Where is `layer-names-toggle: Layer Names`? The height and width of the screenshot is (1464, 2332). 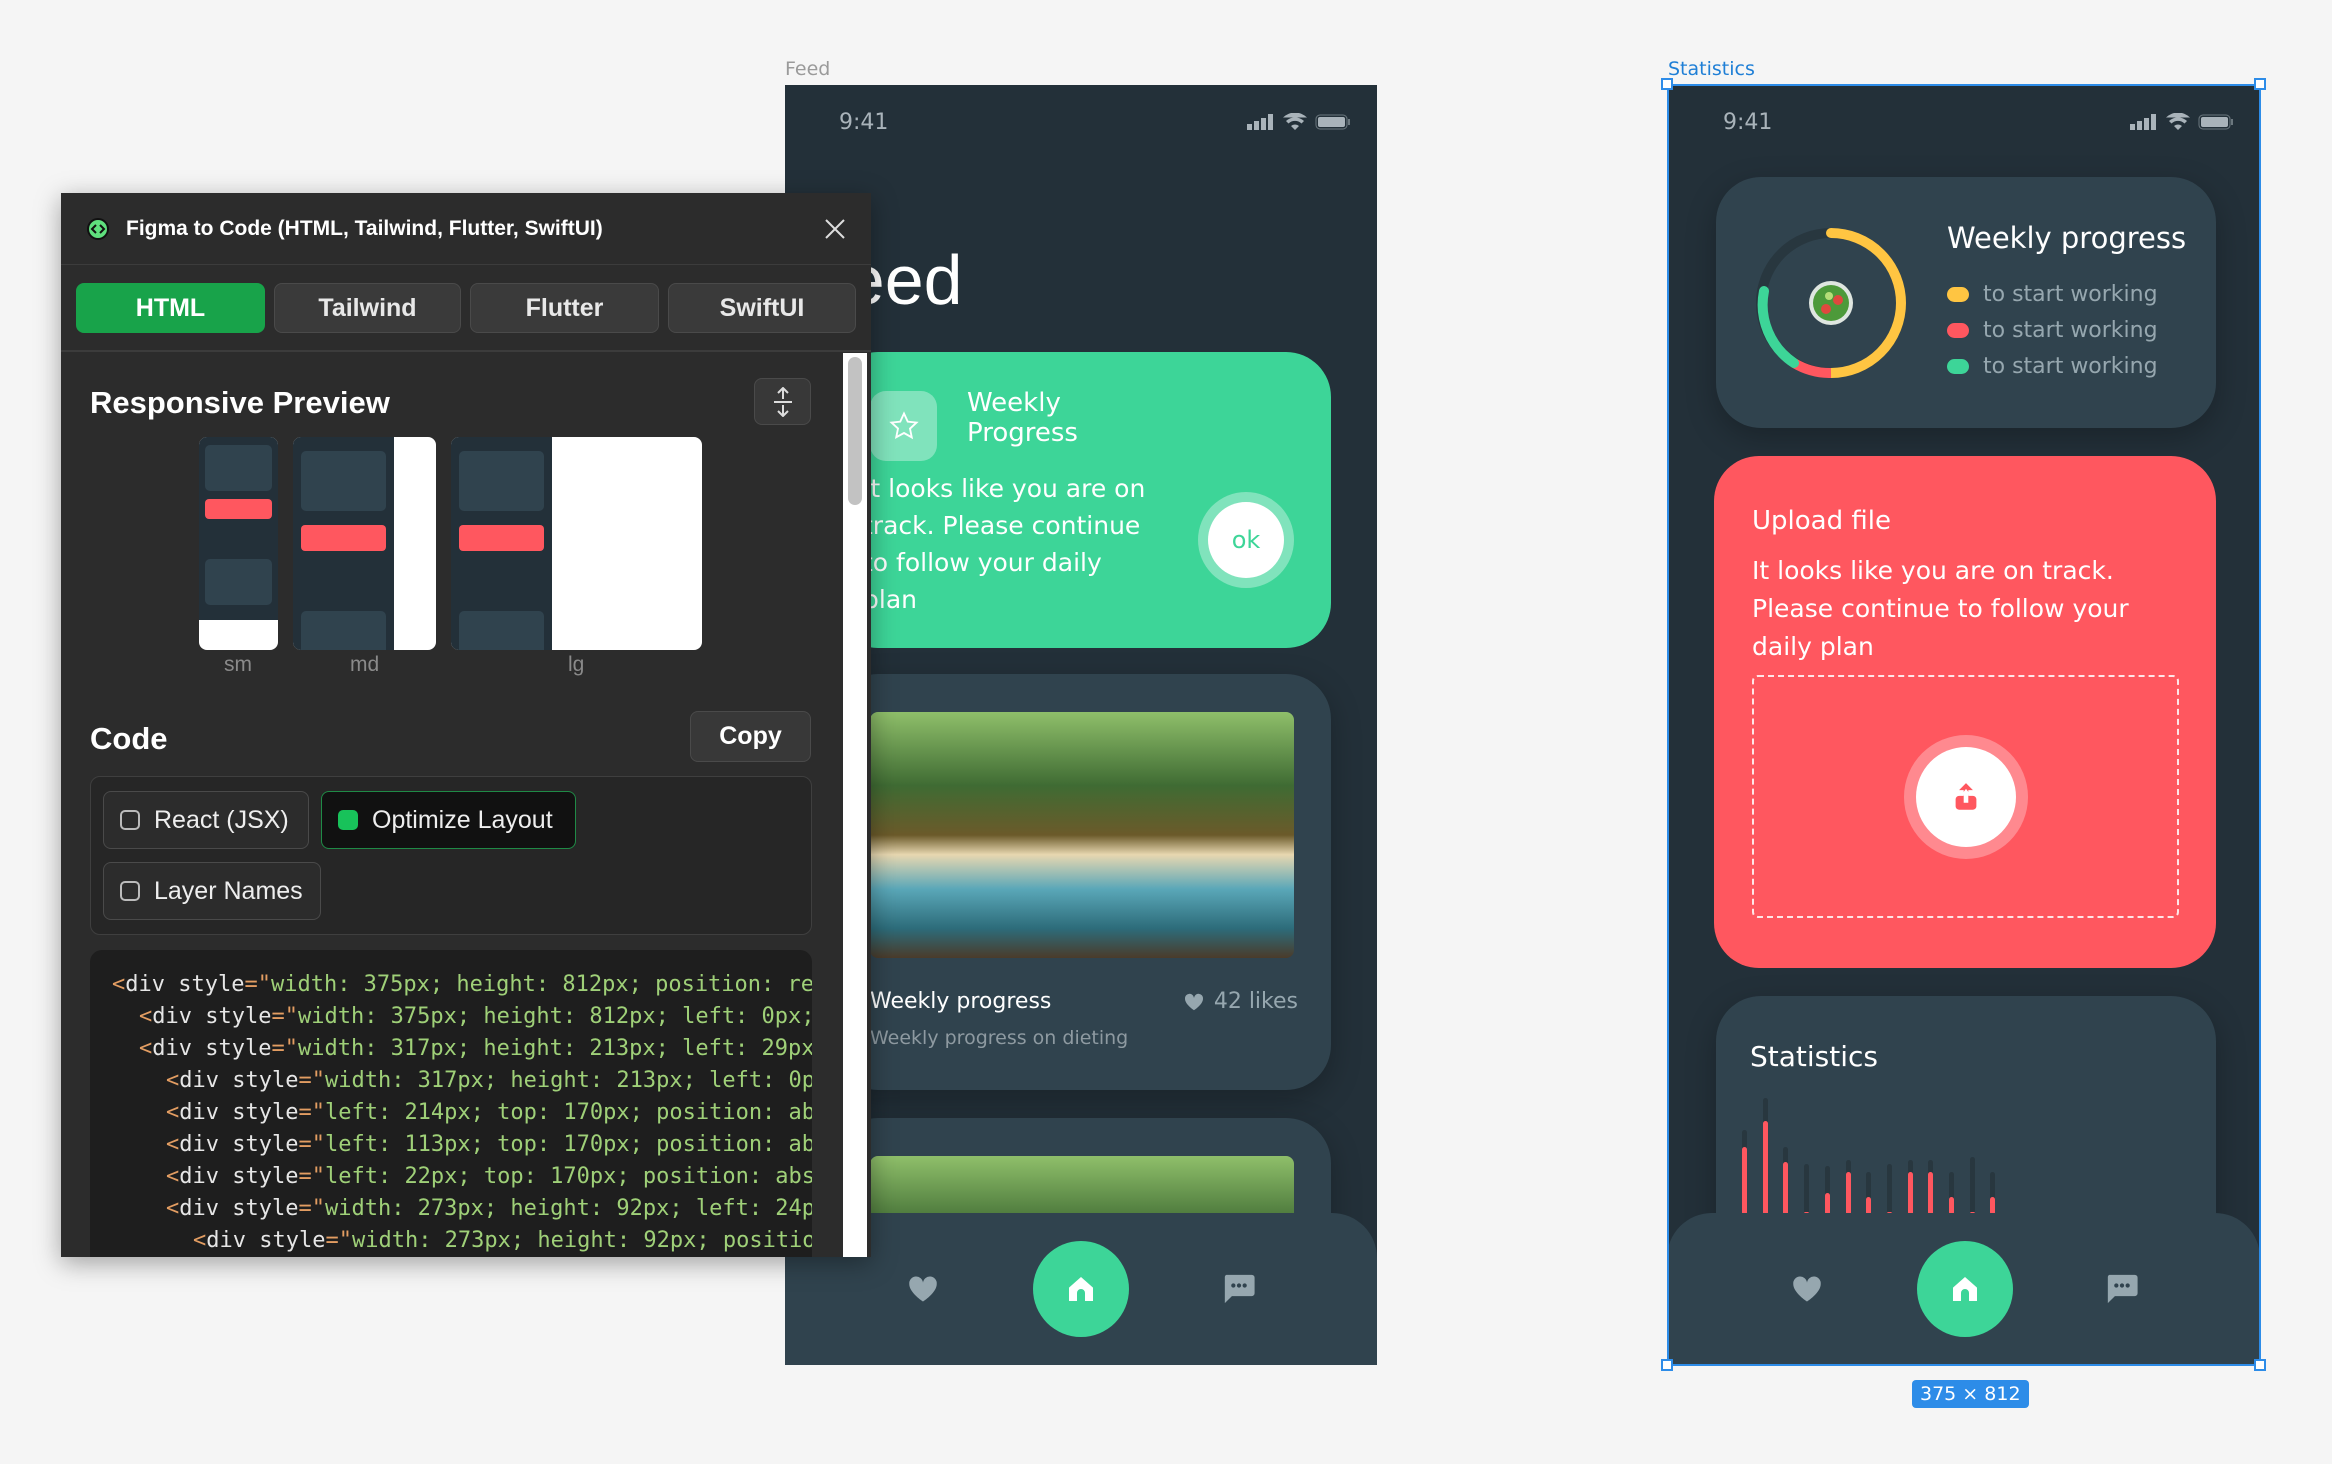
layer-names-toggle: Layer Names is located at coordinates (212, 891).